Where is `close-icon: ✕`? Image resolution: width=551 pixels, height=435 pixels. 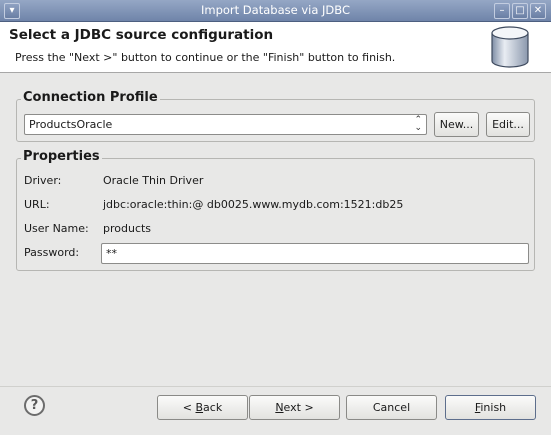
close-icon: ✕ is located at coordinates (538, 11).